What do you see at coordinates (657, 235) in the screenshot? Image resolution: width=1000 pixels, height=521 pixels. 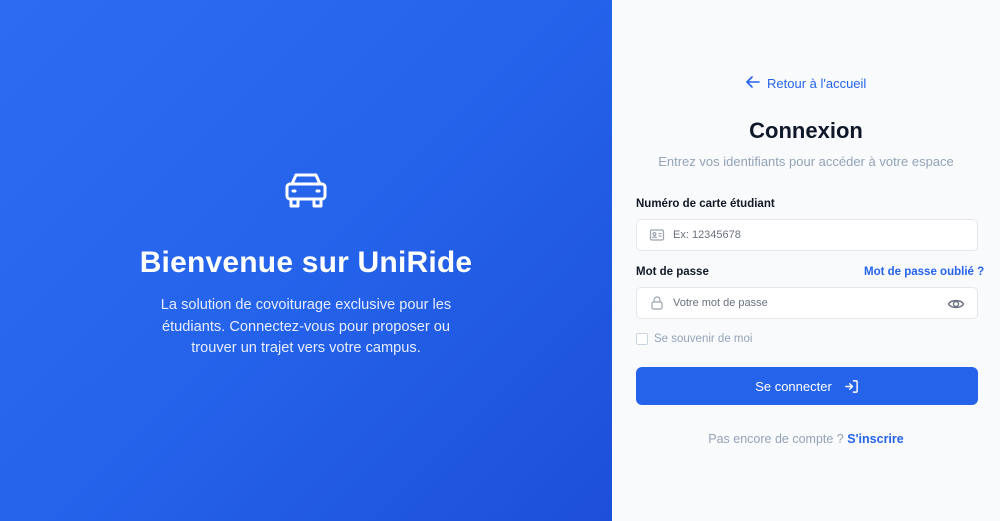 I see `id-card-icon` at bounding box center [657, 235].